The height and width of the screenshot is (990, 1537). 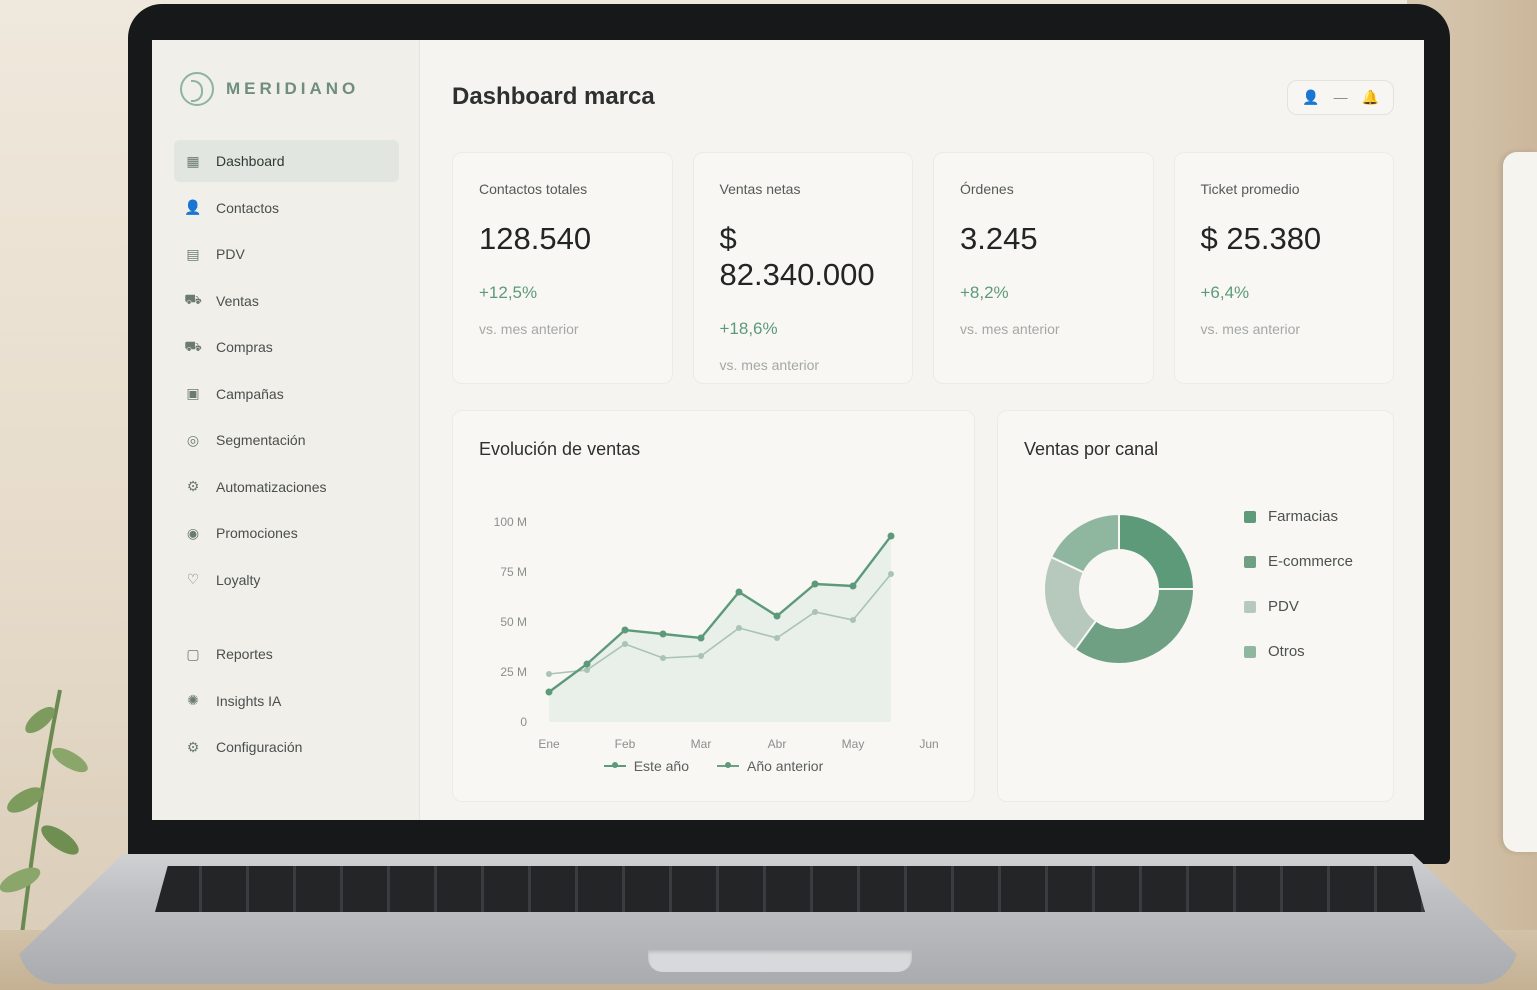 What do you see at coordinates (785, 766) in the screenshot?
I see `legend-label: Año anterior` at bounding box center [785, 766].